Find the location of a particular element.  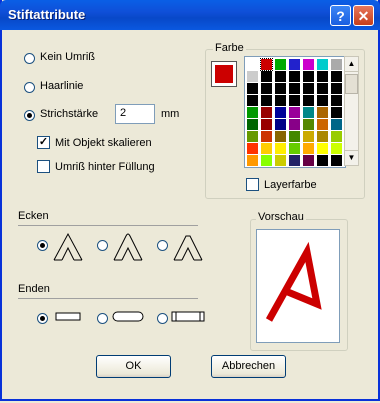

bevel-corner-icon is located at coordinates (188, 246).